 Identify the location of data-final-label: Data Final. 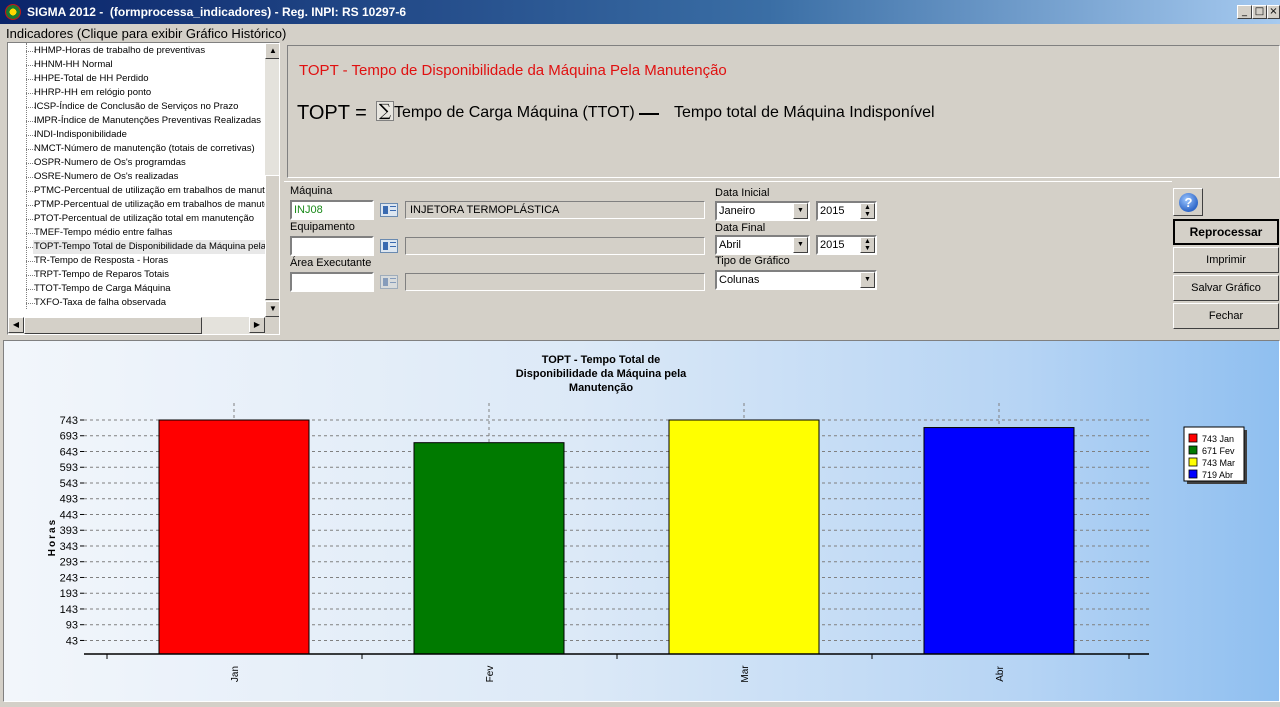
(740, 228).